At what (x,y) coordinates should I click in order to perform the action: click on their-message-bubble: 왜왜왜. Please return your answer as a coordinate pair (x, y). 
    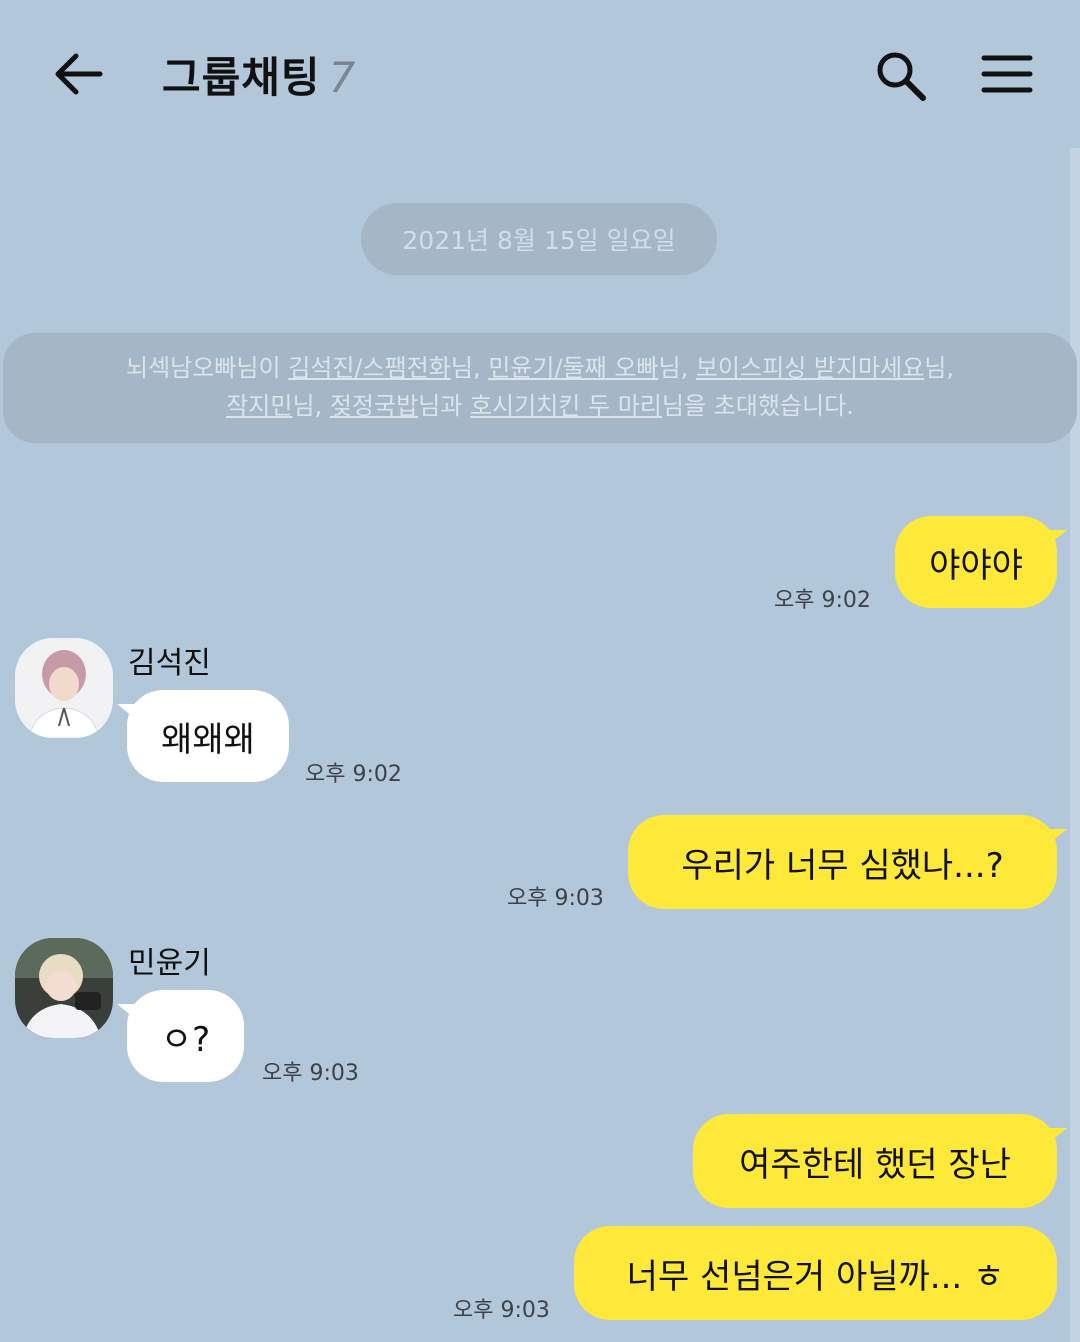
    Looking at the image, I should click on (203, 736).